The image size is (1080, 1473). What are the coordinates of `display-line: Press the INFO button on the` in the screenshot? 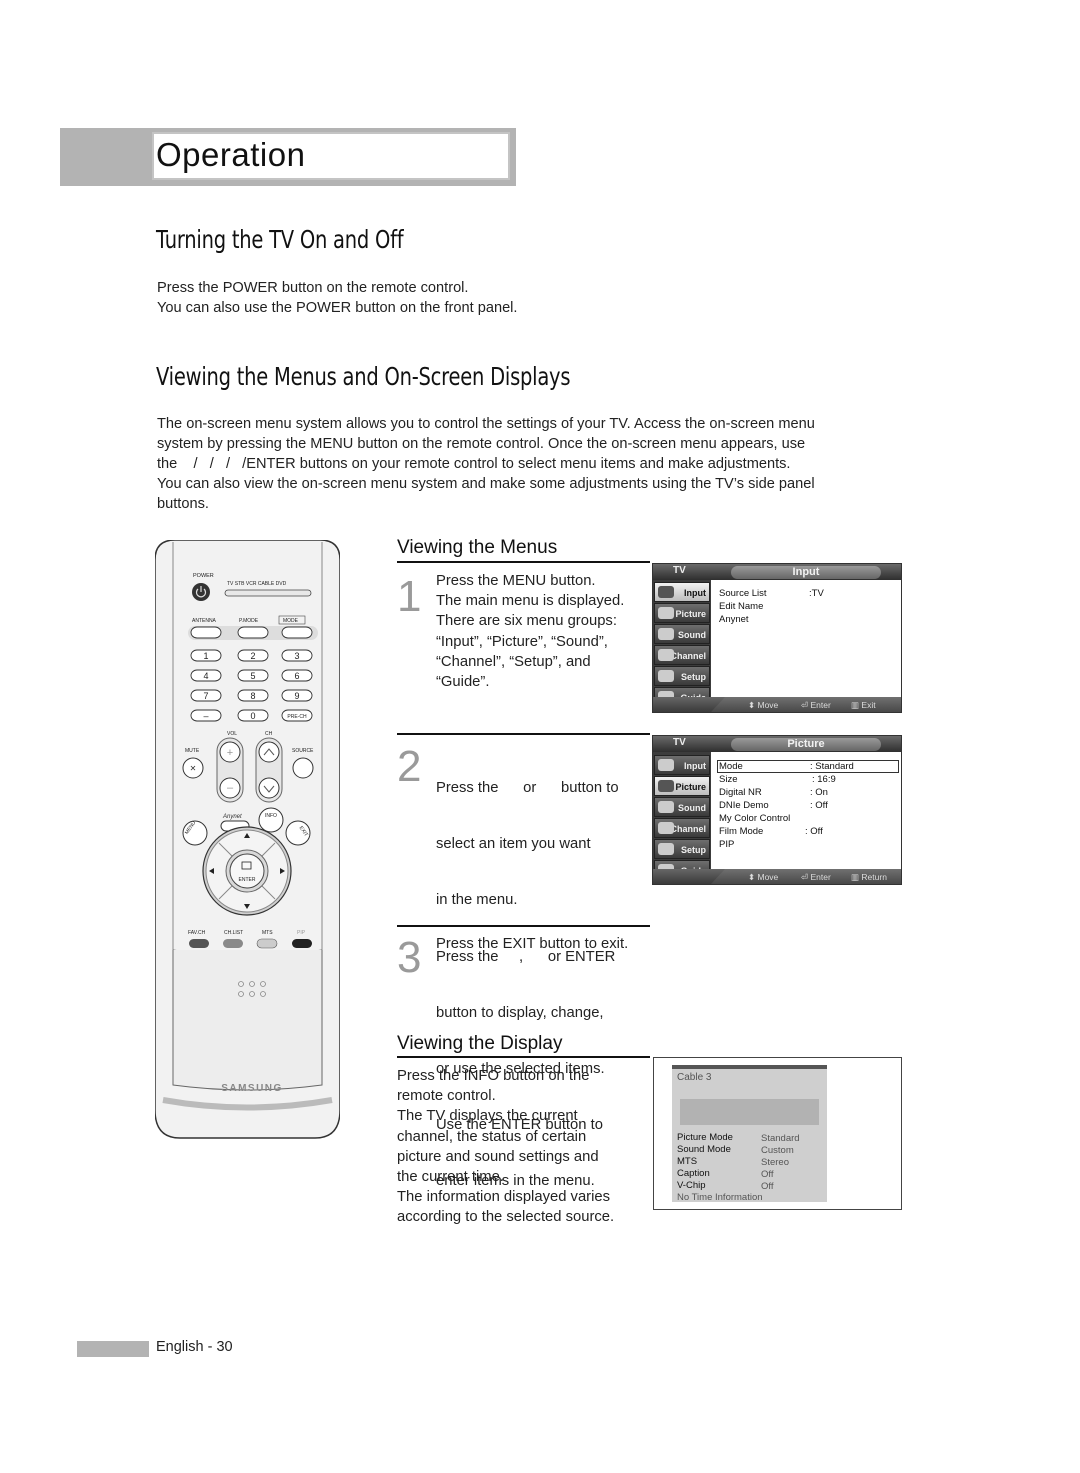 It's located at (493, 1076).